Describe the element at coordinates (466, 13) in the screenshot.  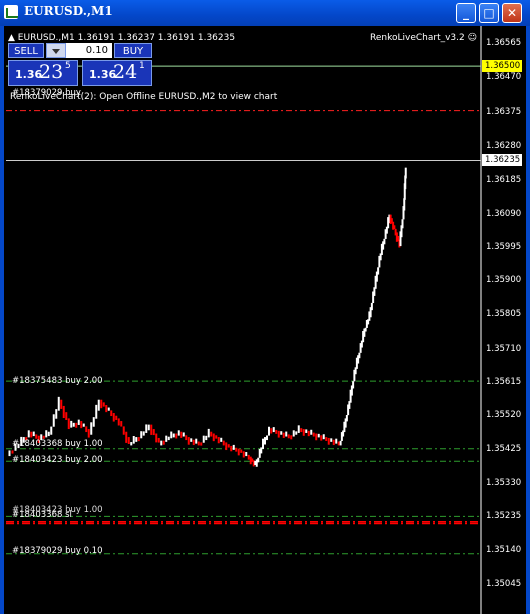
I see `minimize-button: _` at that location.